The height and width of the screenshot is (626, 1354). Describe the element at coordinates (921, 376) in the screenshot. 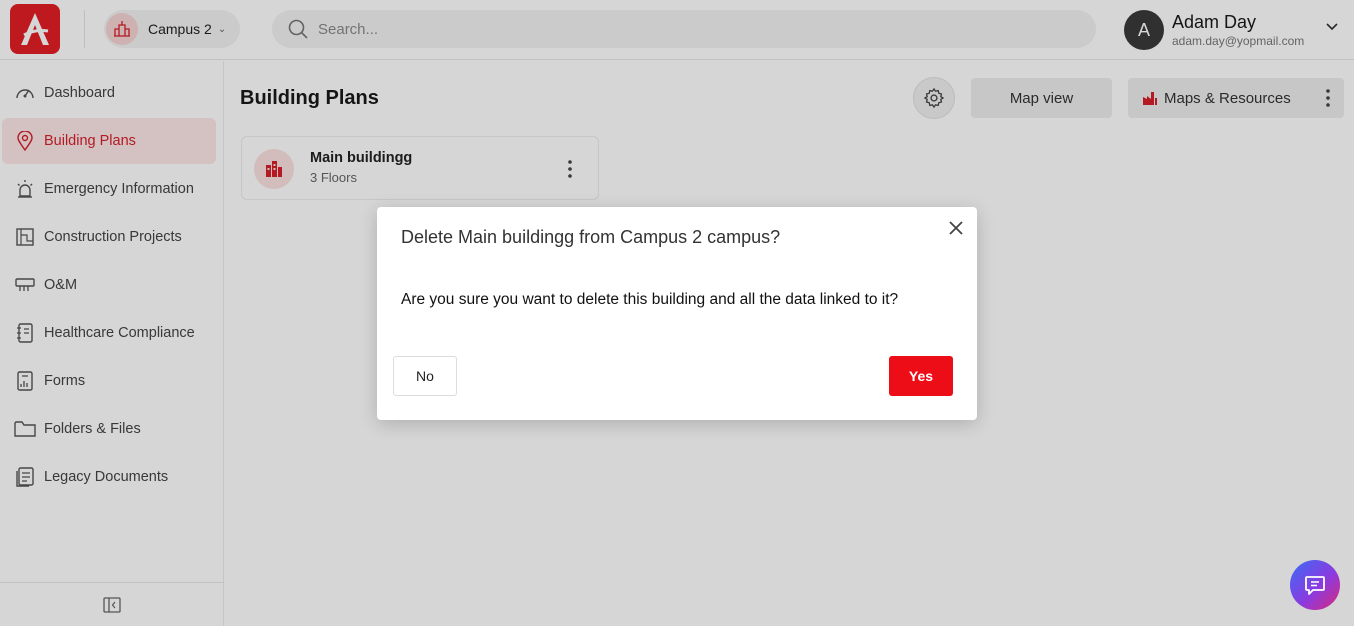

I see `yes-button: Yes` at that location.